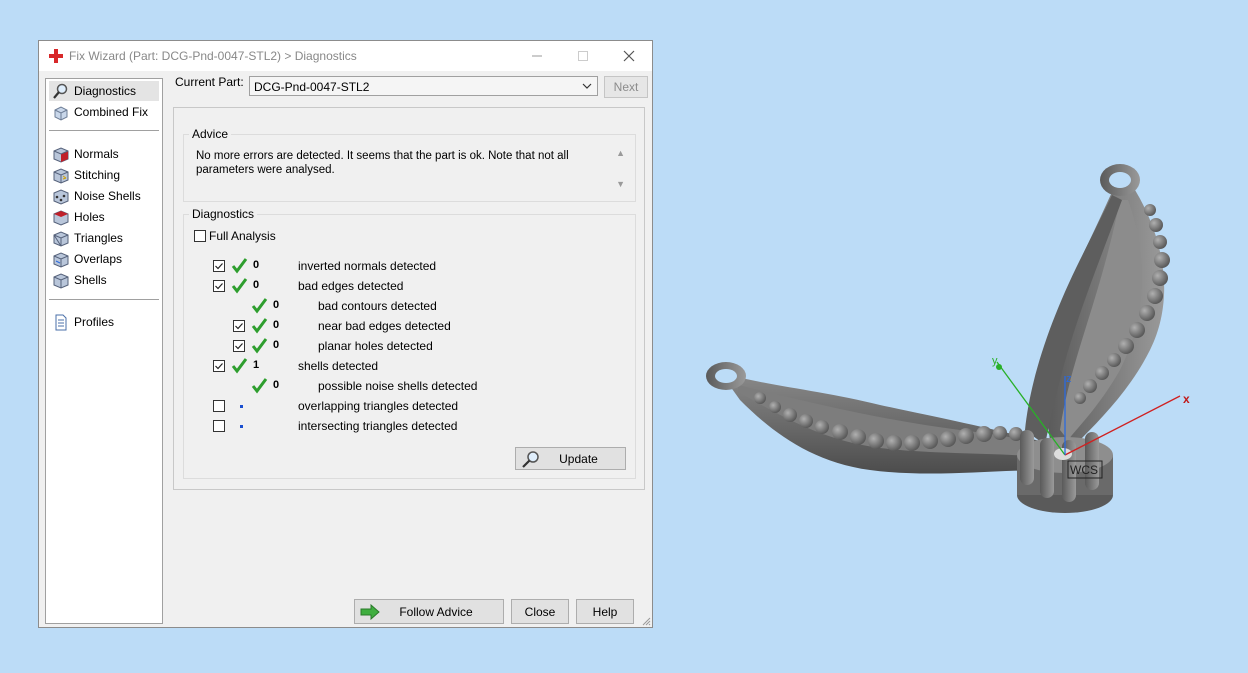 The height and width of the screenshot is (673, 1248). Describe the element at coordinates (646, 621) in the screenshot. I see `resize-grip-icon` at that location.